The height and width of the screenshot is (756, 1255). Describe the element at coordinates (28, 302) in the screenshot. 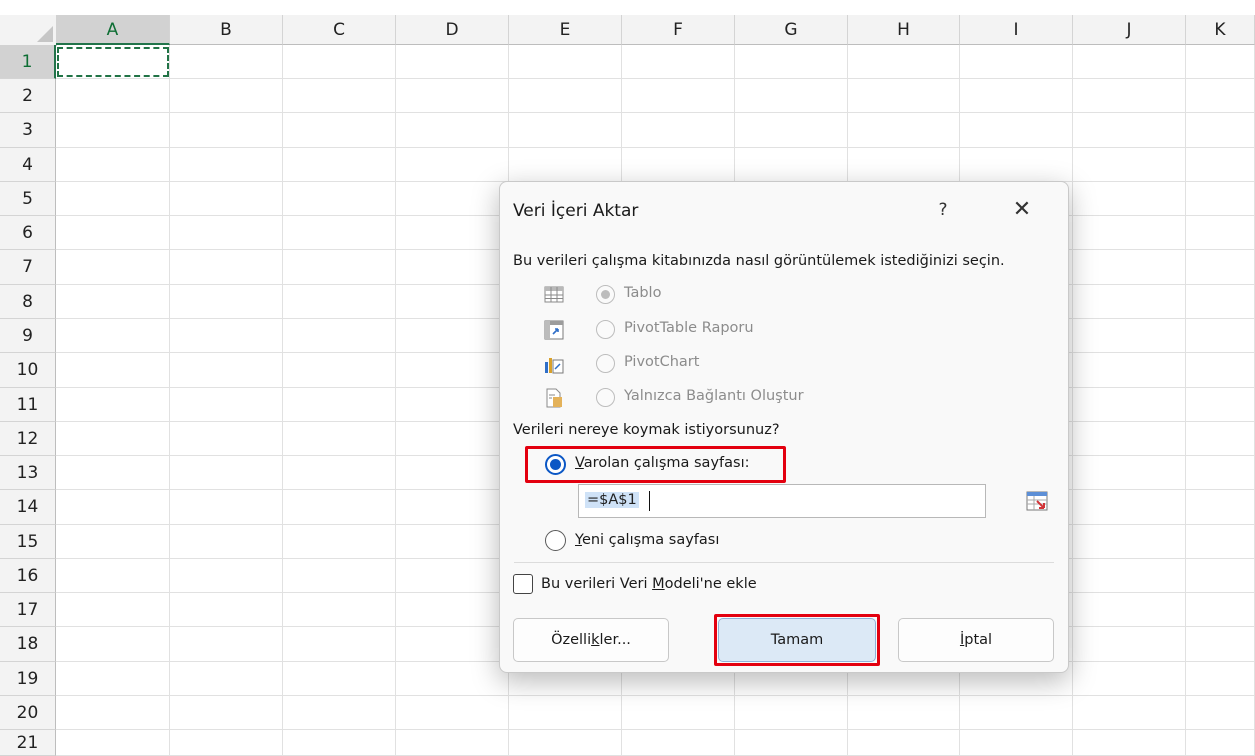

I see `row-header-8: 8` at that location.